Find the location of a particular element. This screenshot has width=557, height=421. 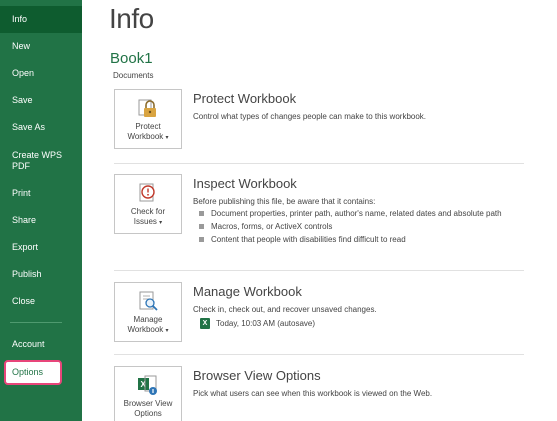

sidebar-item-save: Save is located at coordinates (41, 100).